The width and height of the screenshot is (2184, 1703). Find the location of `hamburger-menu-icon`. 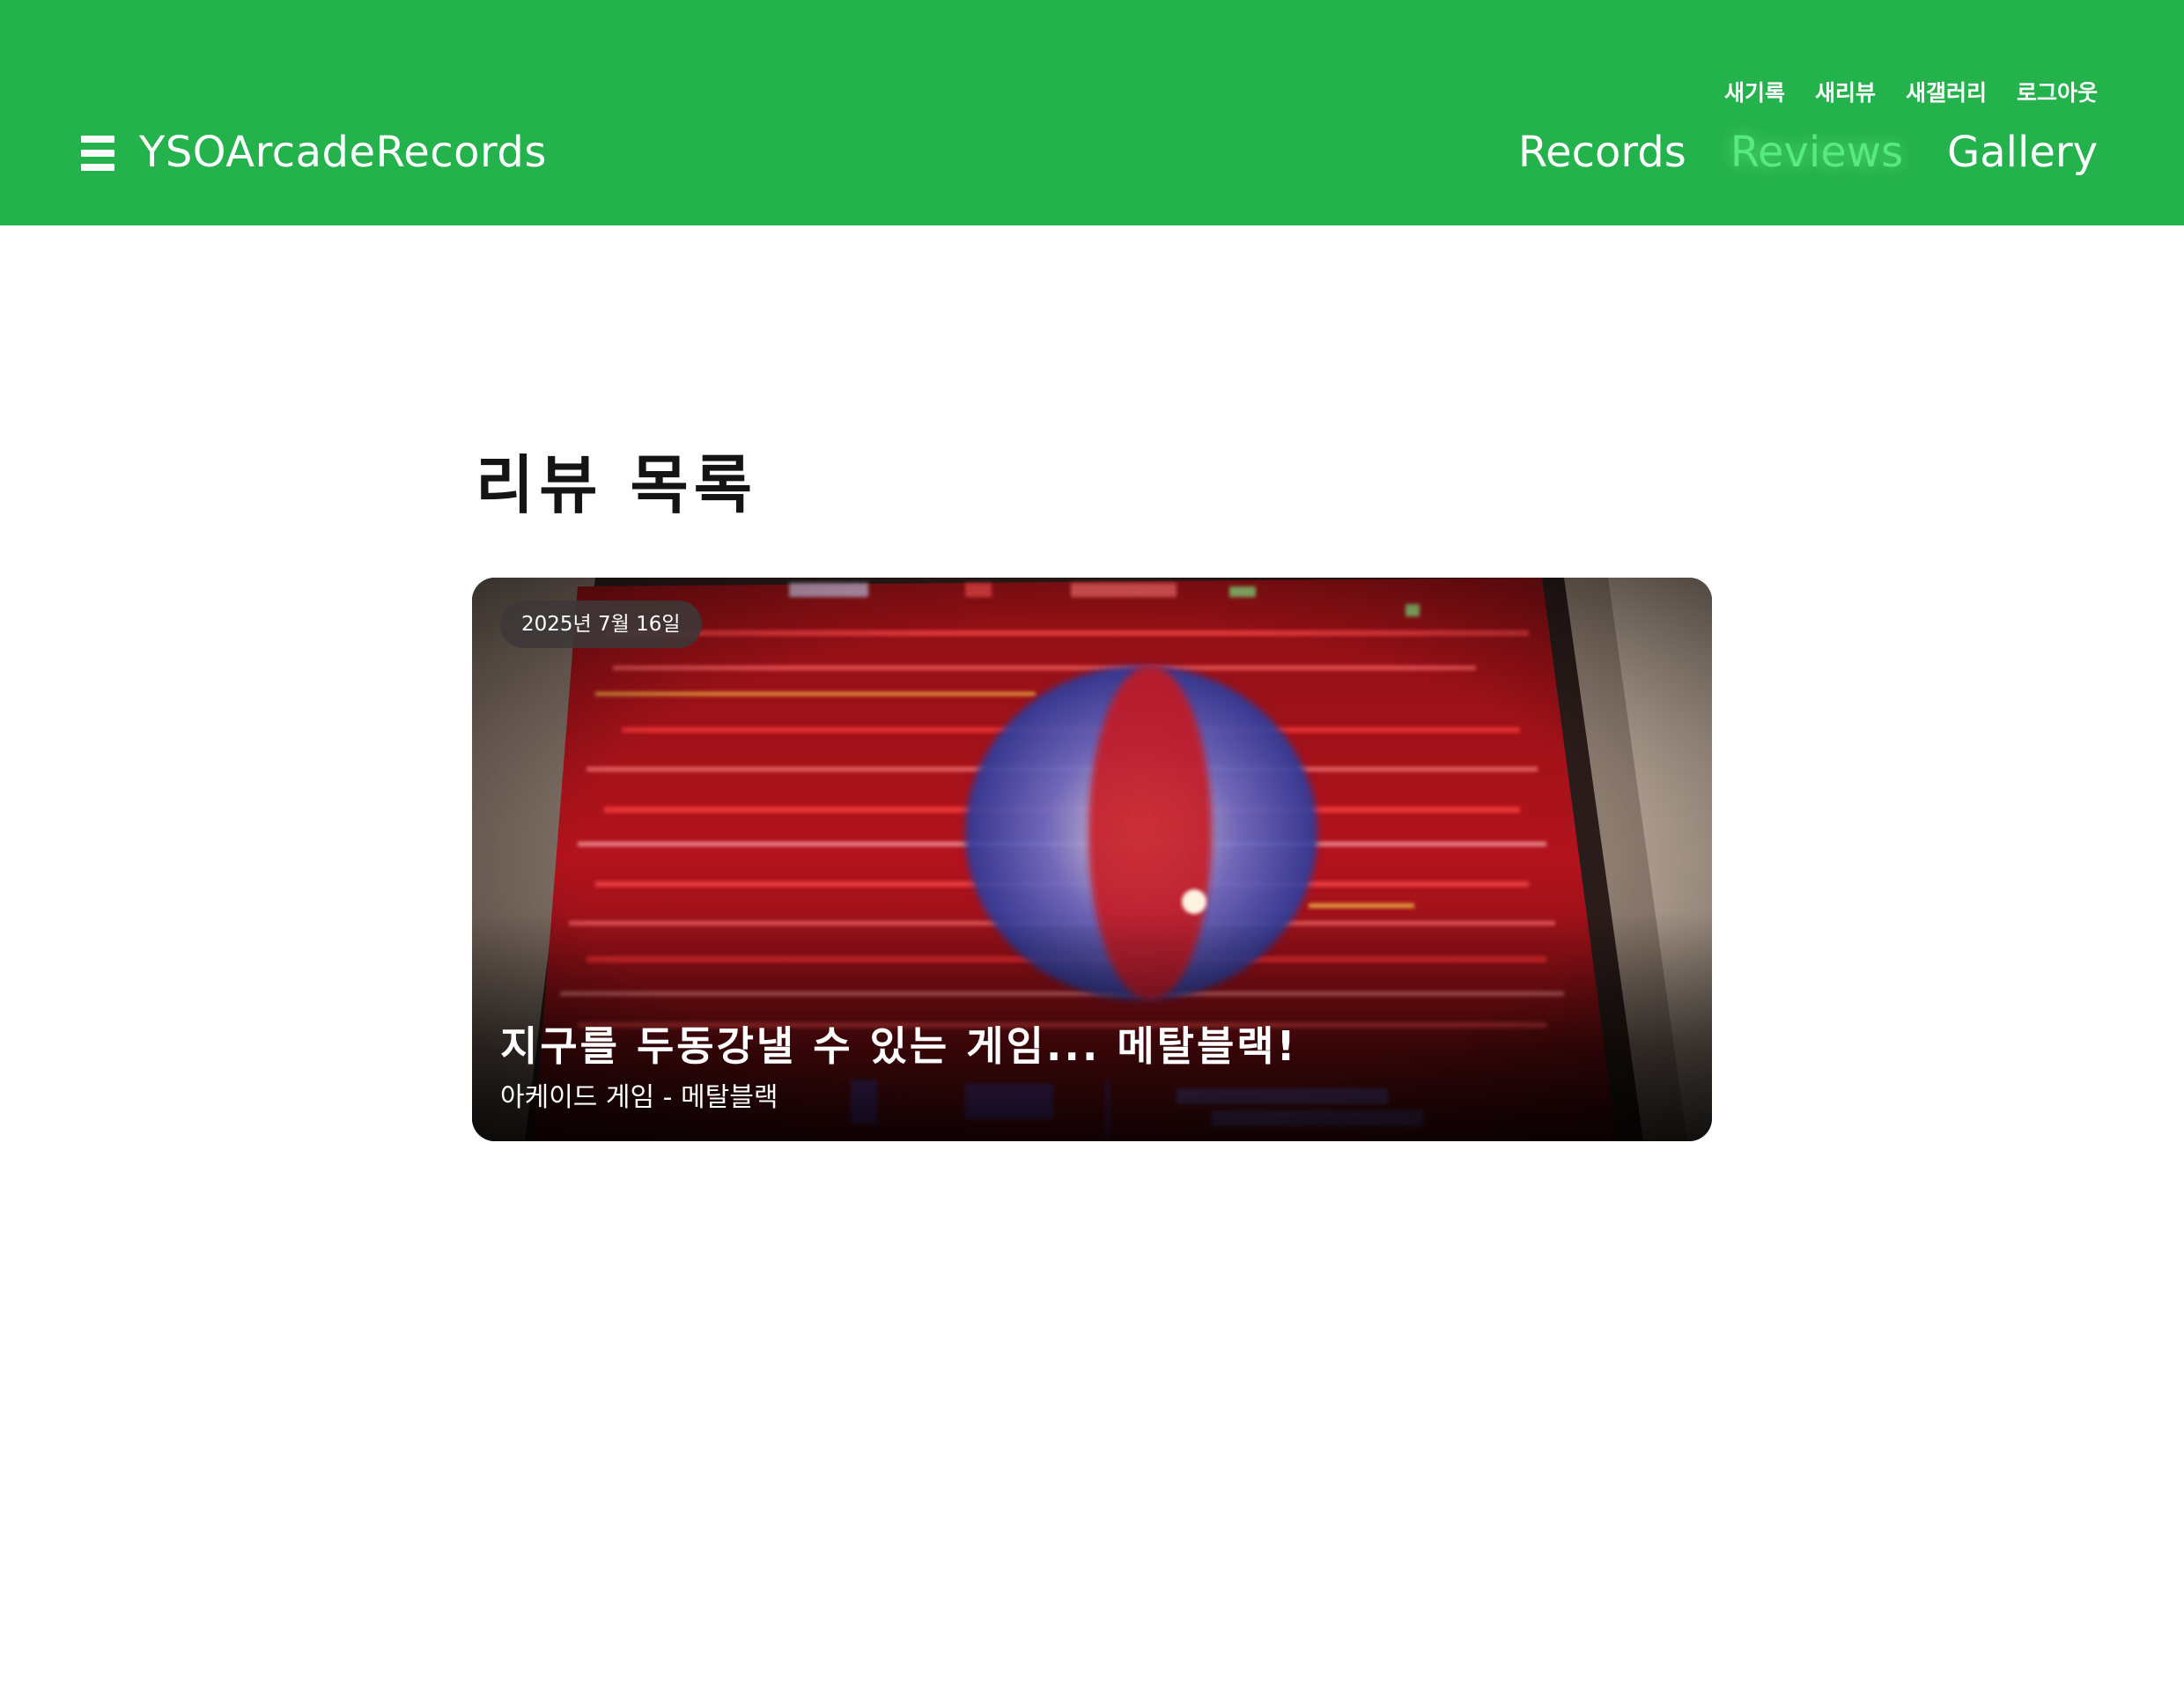

hamburger-menu-icon is located at coordinates (97, 154).